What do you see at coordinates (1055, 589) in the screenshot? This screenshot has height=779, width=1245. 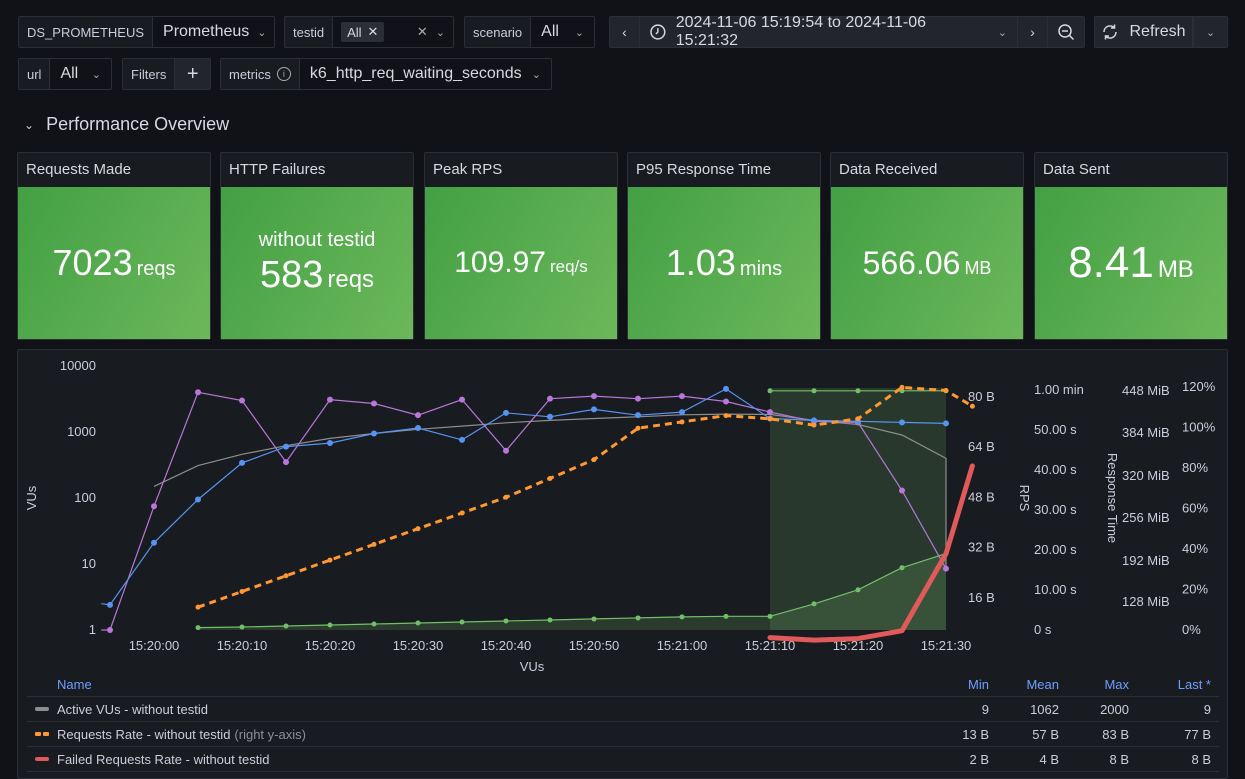 I see `y-right-time-tick: 10.00 s` at bounding box center [1055, 589].